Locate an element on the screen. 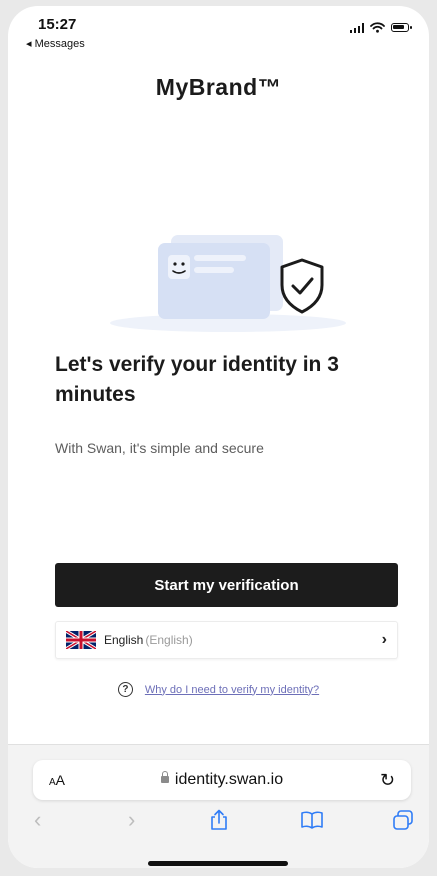  page-headline: Let's verify your identity in 3 minutes is located at coordinates (197, 379).